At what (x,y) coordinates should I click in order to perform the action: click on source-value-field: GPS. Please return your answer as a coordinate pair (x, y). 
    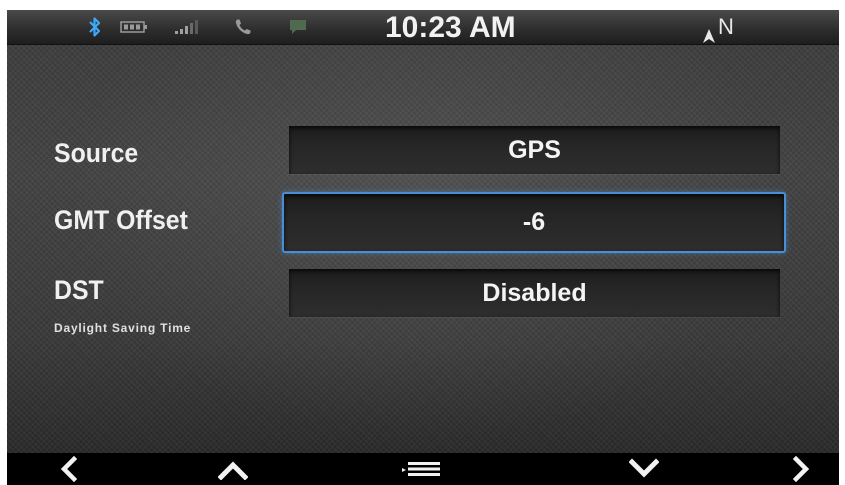
    Looking at the image, I should click on (534, 150).